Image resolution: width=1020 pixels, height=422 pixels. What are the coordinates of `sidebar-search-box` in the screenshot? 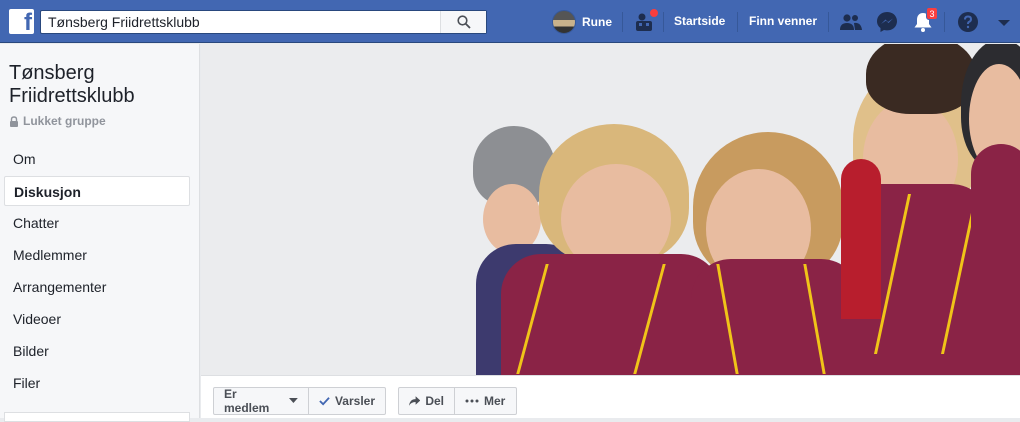 It's located at (97, 417).